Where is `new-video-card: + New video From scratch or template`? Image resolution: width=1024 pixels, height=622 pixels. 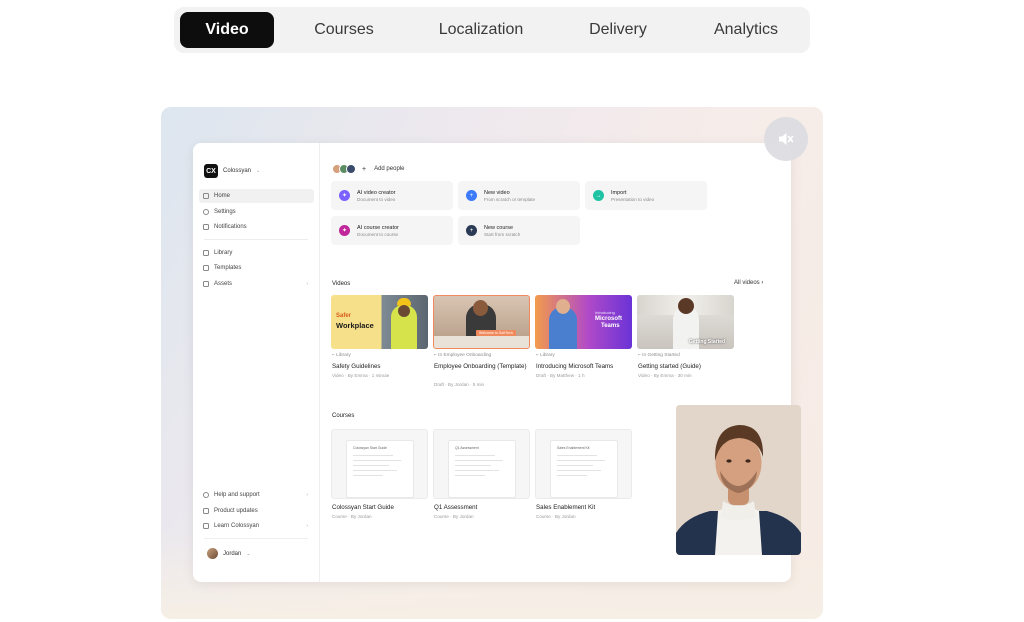
new-video-card: + New video From scratch or template is located at coordinates (519, 195).